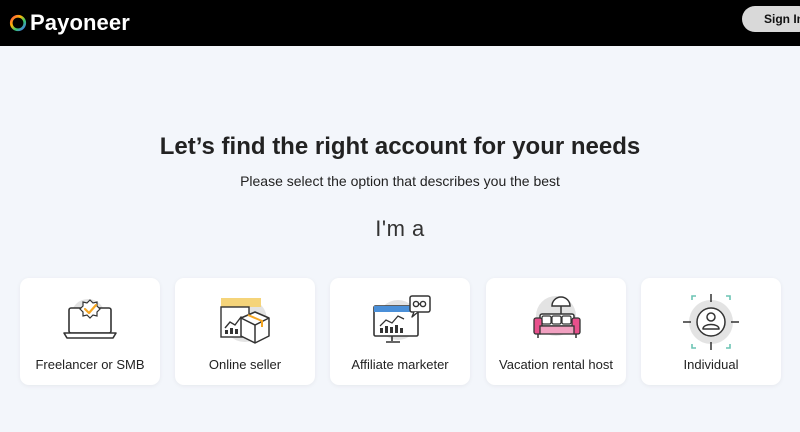 The width and height of the screenshot is (800, 432). I want to click on laptop-badge-icon, so click(90, 319).